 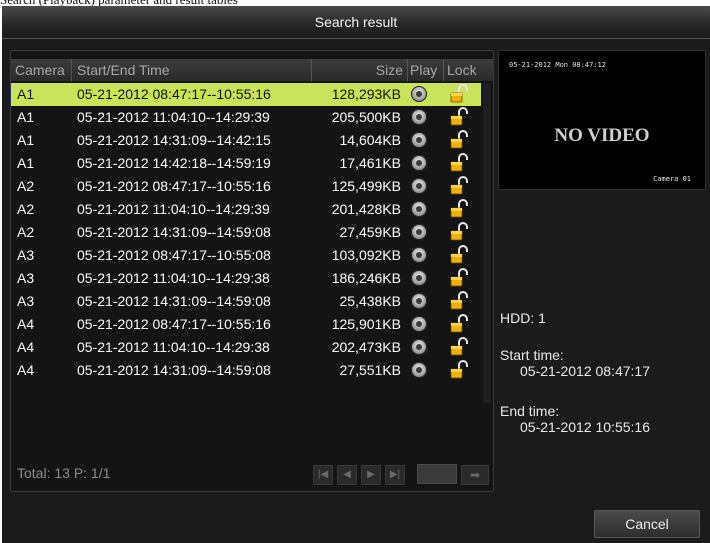 What do you see at coordinates (423, 70) in the screenshot?
I see `header-play: Play` at bounding box center [423, 70].